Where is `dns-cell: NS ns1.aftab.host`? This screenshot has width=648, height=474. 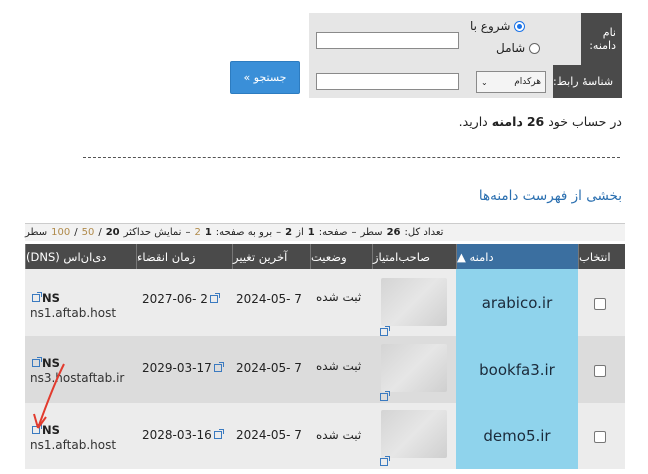 dns-cell: NS ns1.aftab.host is located at coordinates (80, 303).